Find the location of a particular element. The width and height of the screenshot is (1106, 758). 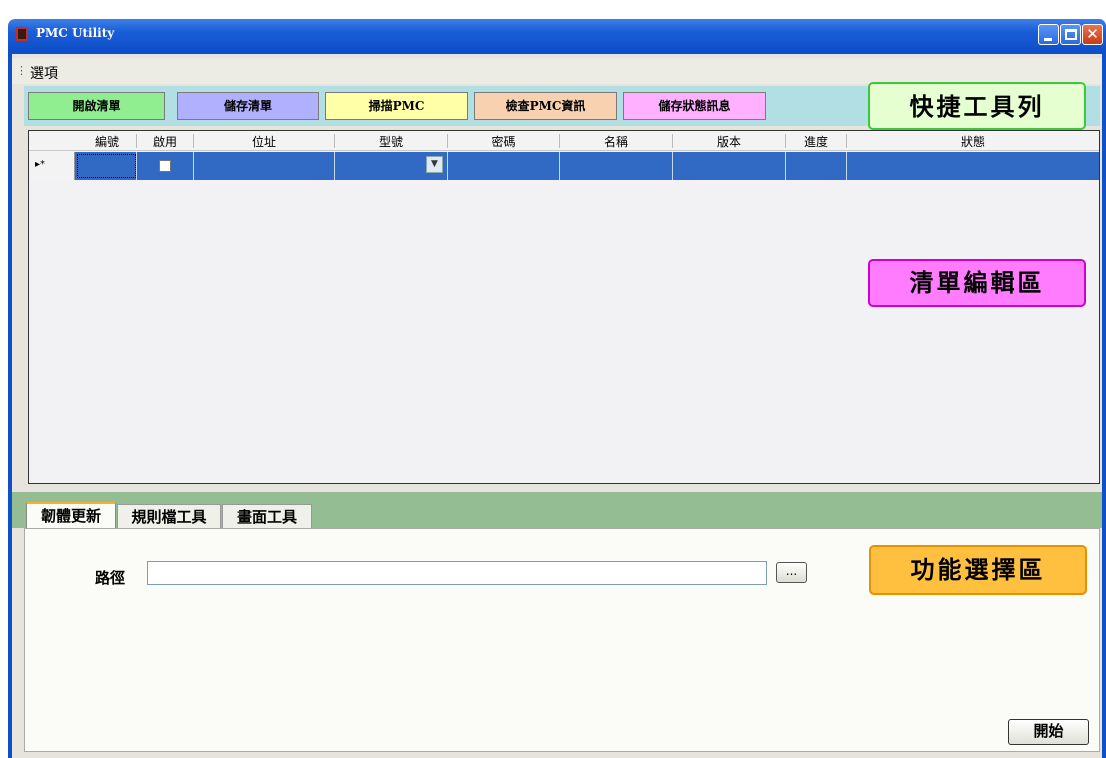

column-header-status: 狀態 is located at coordinates (973, 141).